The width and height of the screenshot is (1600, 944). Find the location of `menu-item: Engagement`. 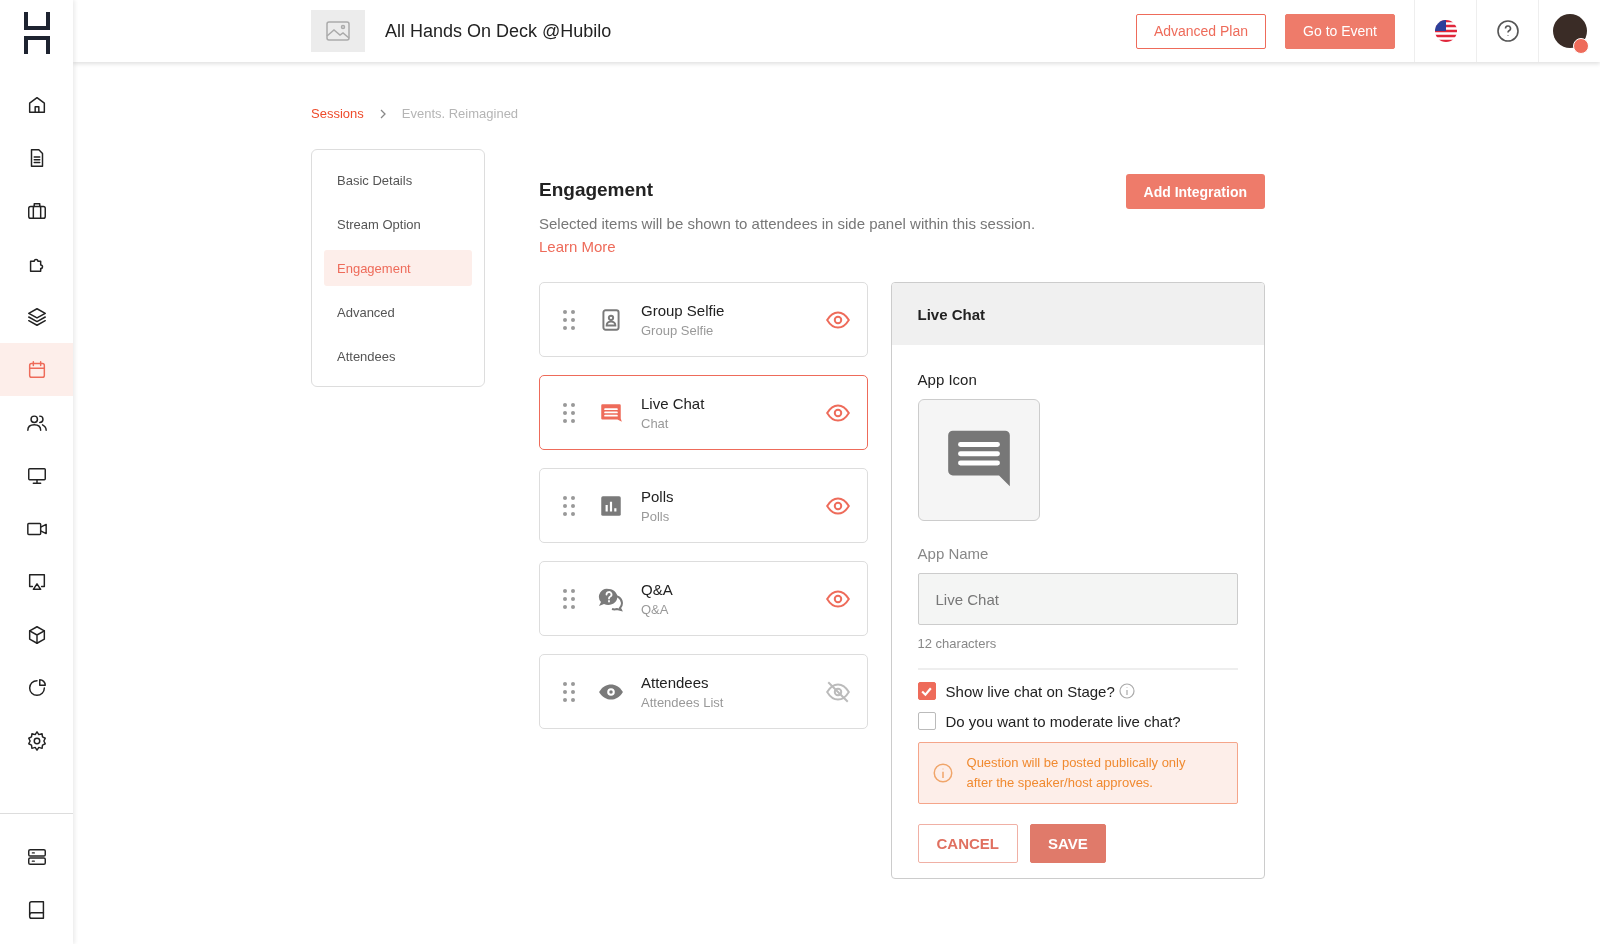

menu-item: Engagement is located at coordinates (398, 268).